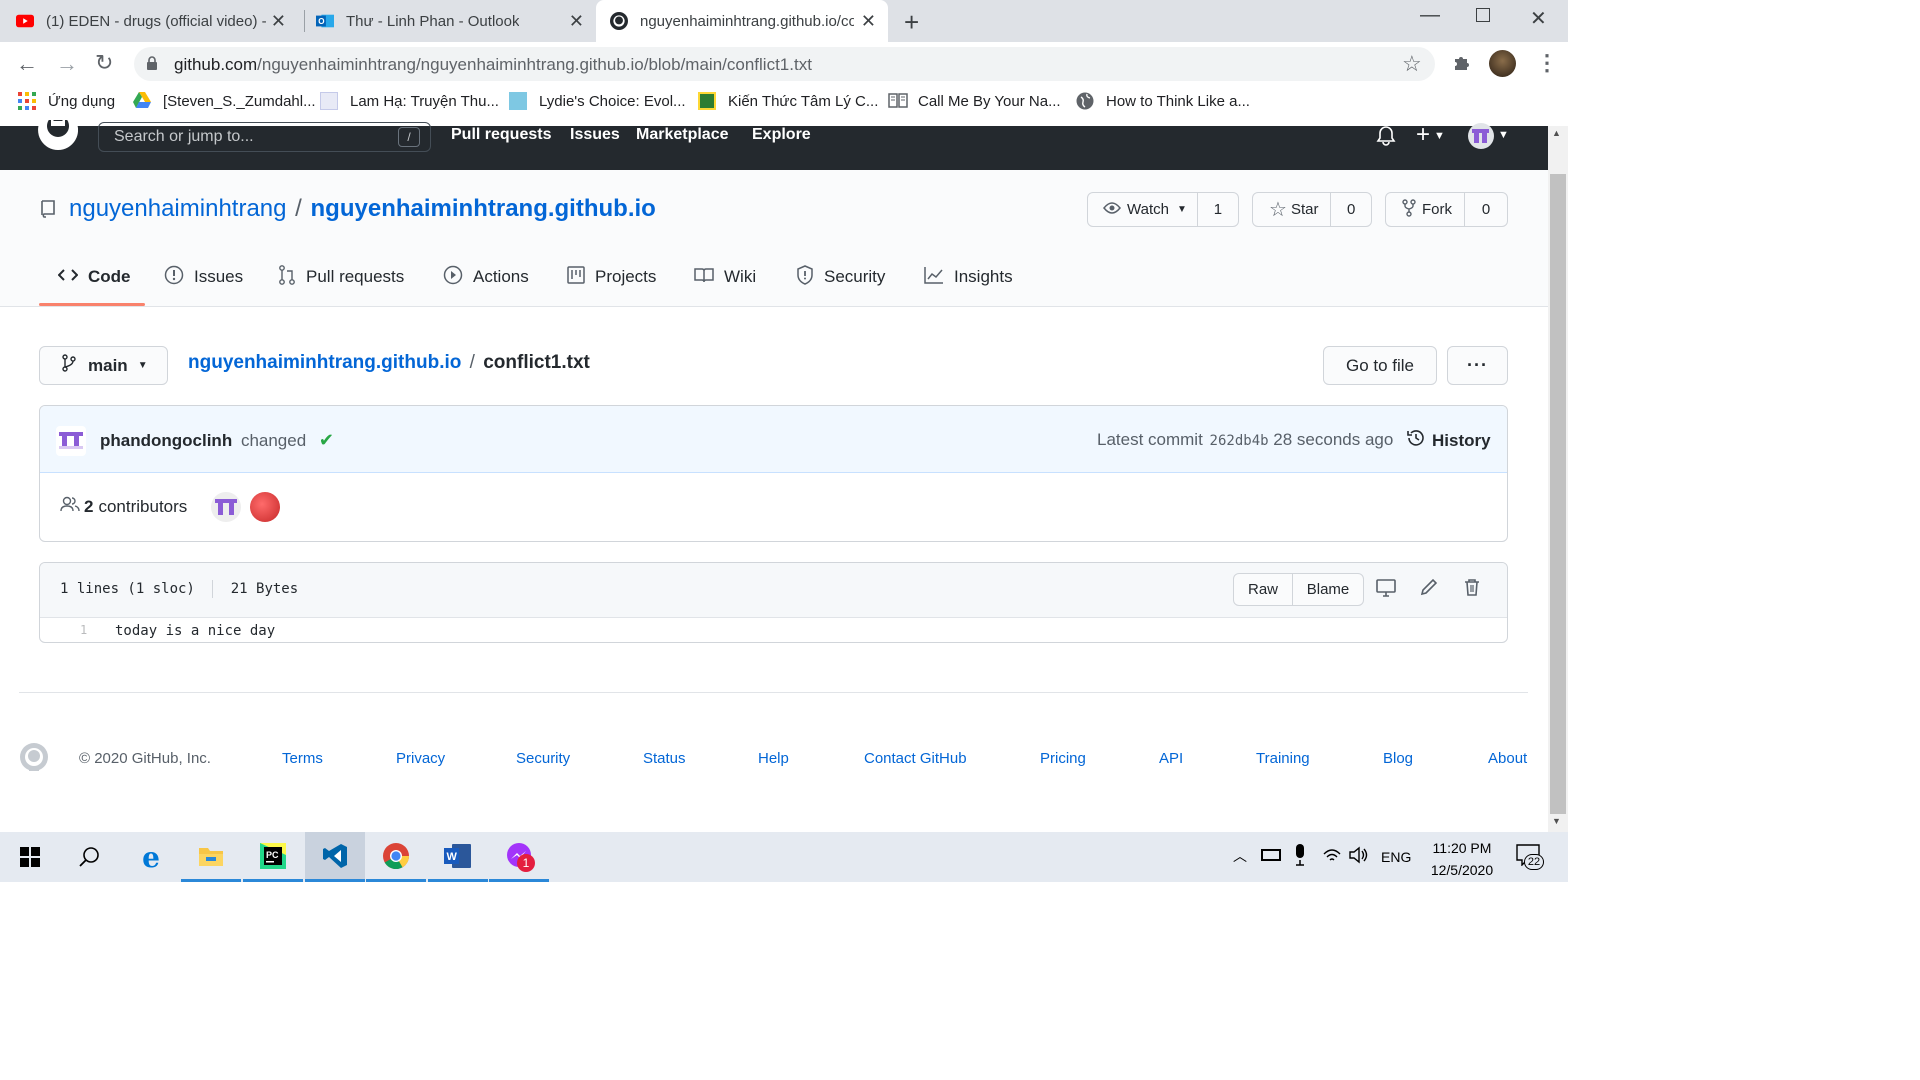 Image resolution: width=1920 pixels, height=1080 pixels. Describe the element at coordinates (1240, 856) in the screenshot. I see `show-hidden-icons-chevron-icon: ︿` at that location.